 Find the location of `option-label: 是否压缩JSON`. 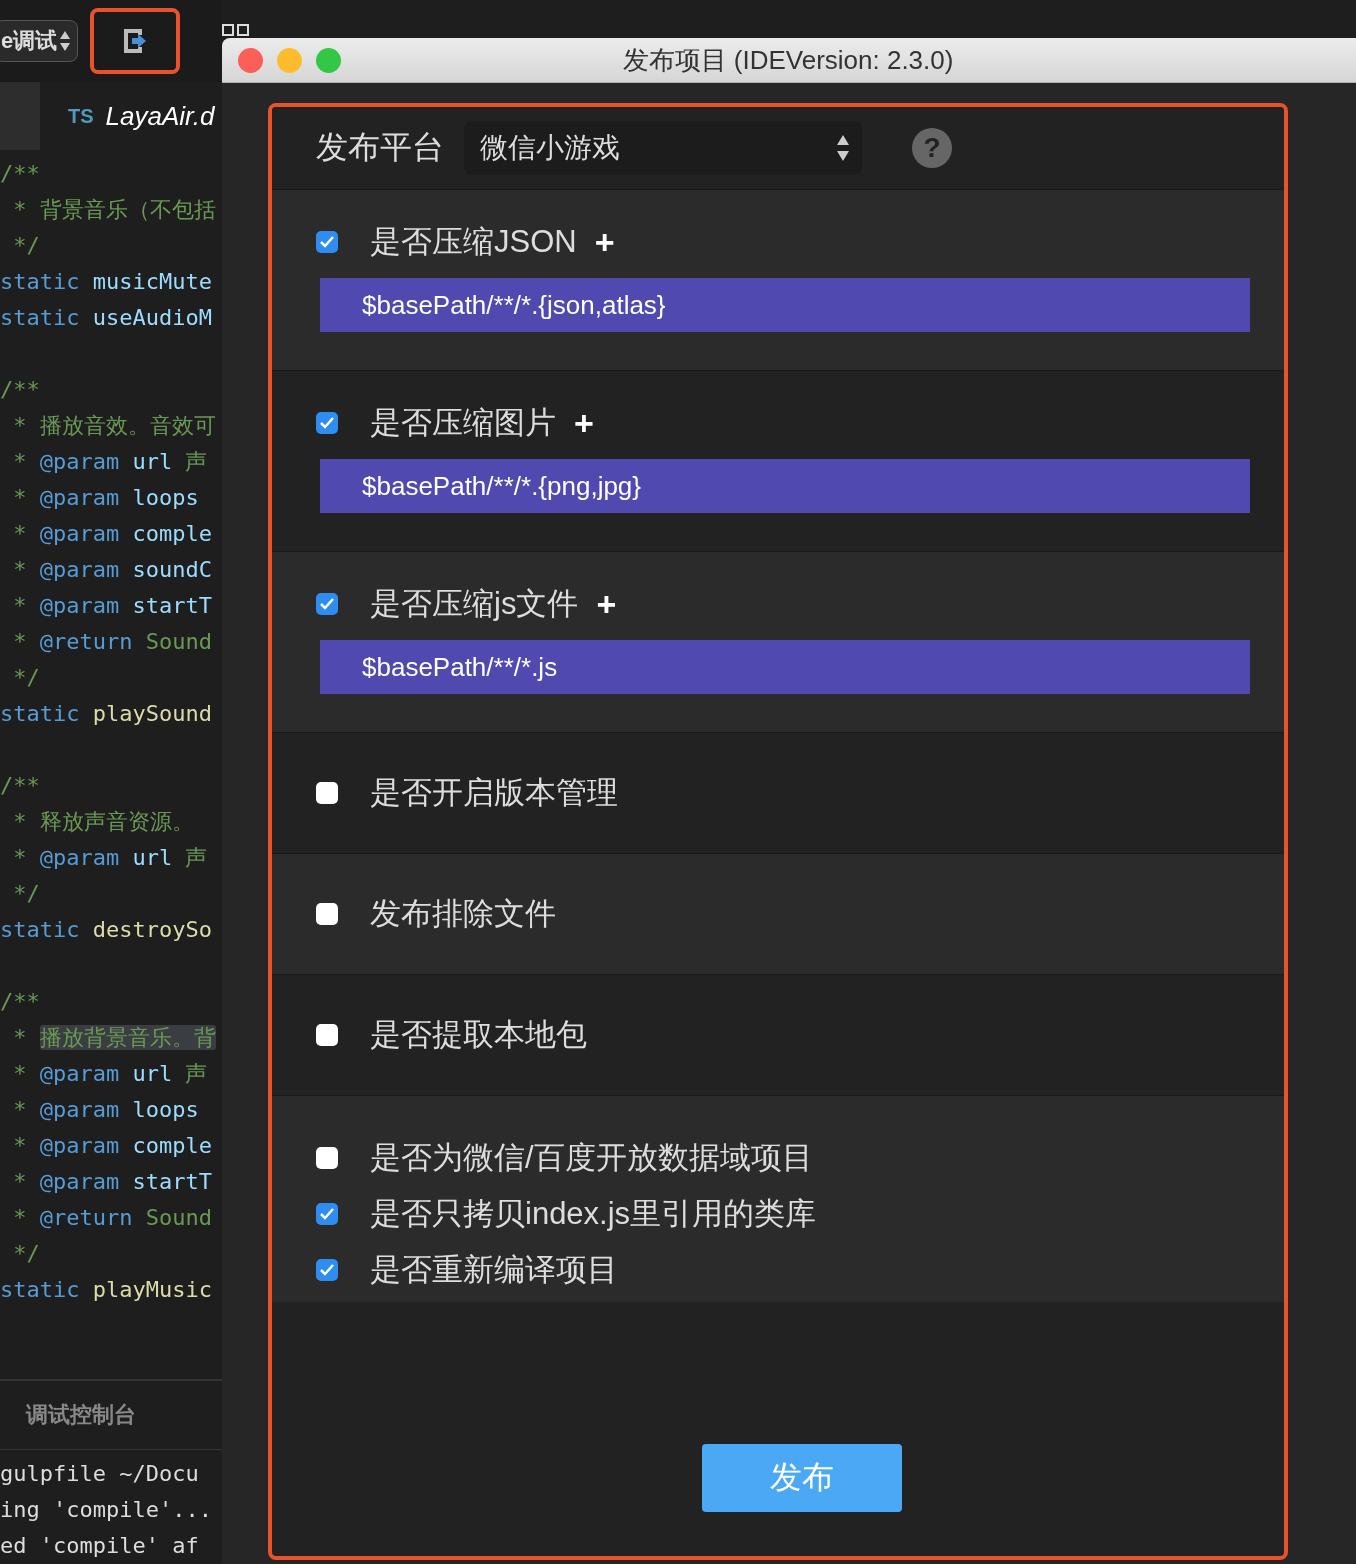

option-label: 是否压缩JSON is located at coordinates (473, 242).